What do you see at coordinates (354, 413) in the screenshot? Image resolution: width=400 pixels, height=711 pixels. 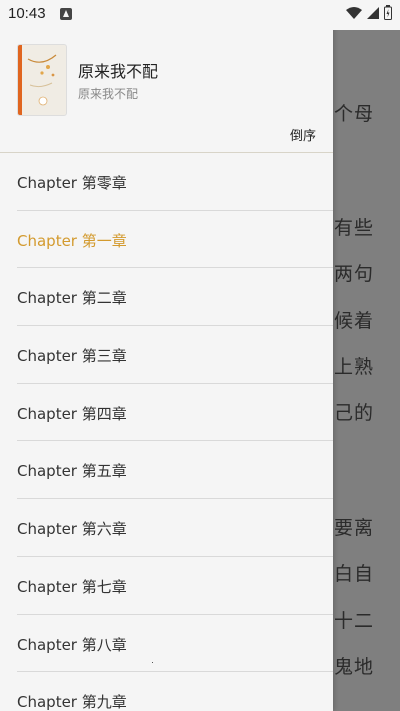 I see `reader-line: 己的` at bounding box center [354, 413].